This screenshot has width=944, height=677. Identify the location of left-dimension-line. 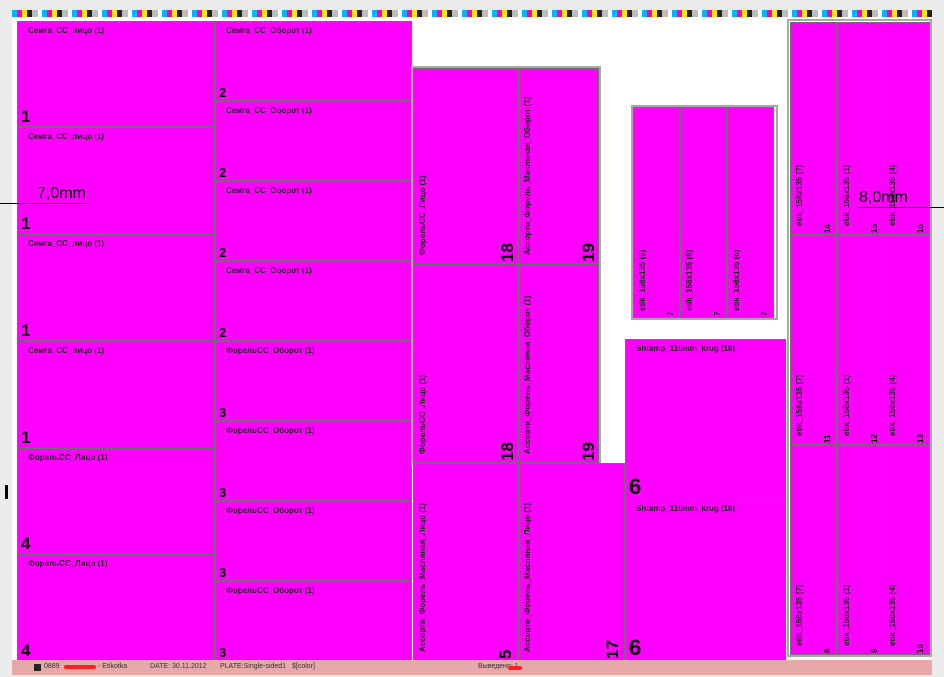
(44, 203).